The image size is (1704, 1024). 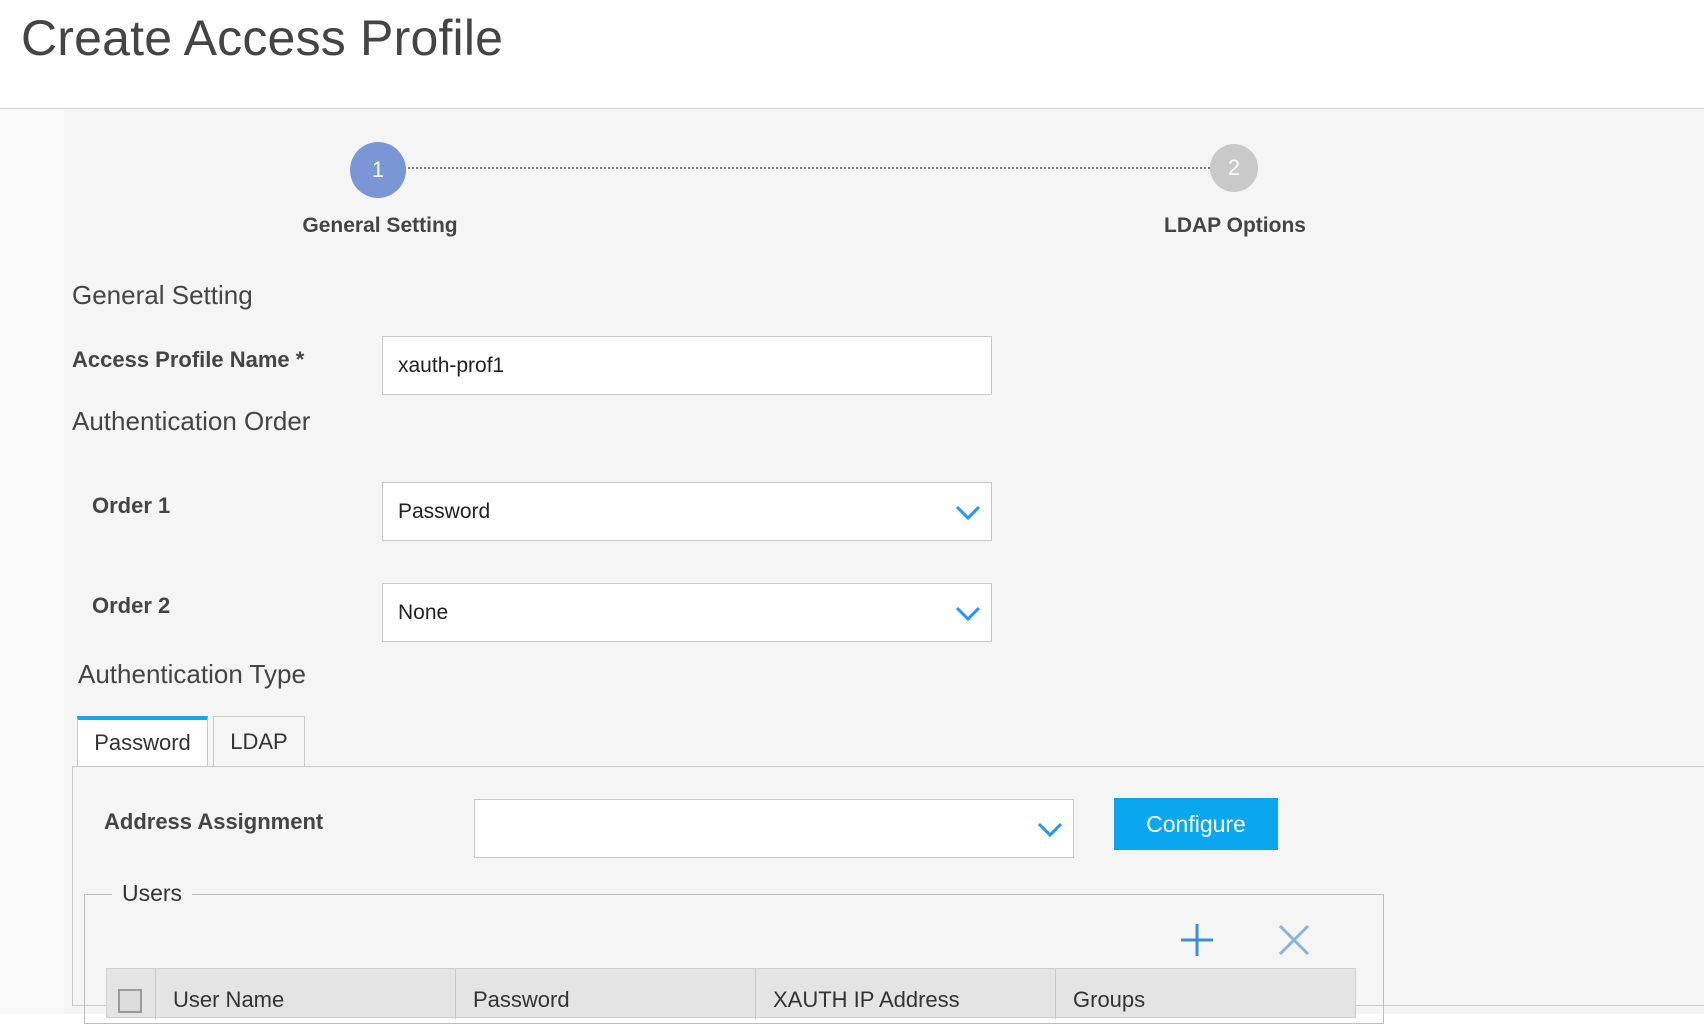 I want to click on plus-icon, so click(x=1197, y=940).